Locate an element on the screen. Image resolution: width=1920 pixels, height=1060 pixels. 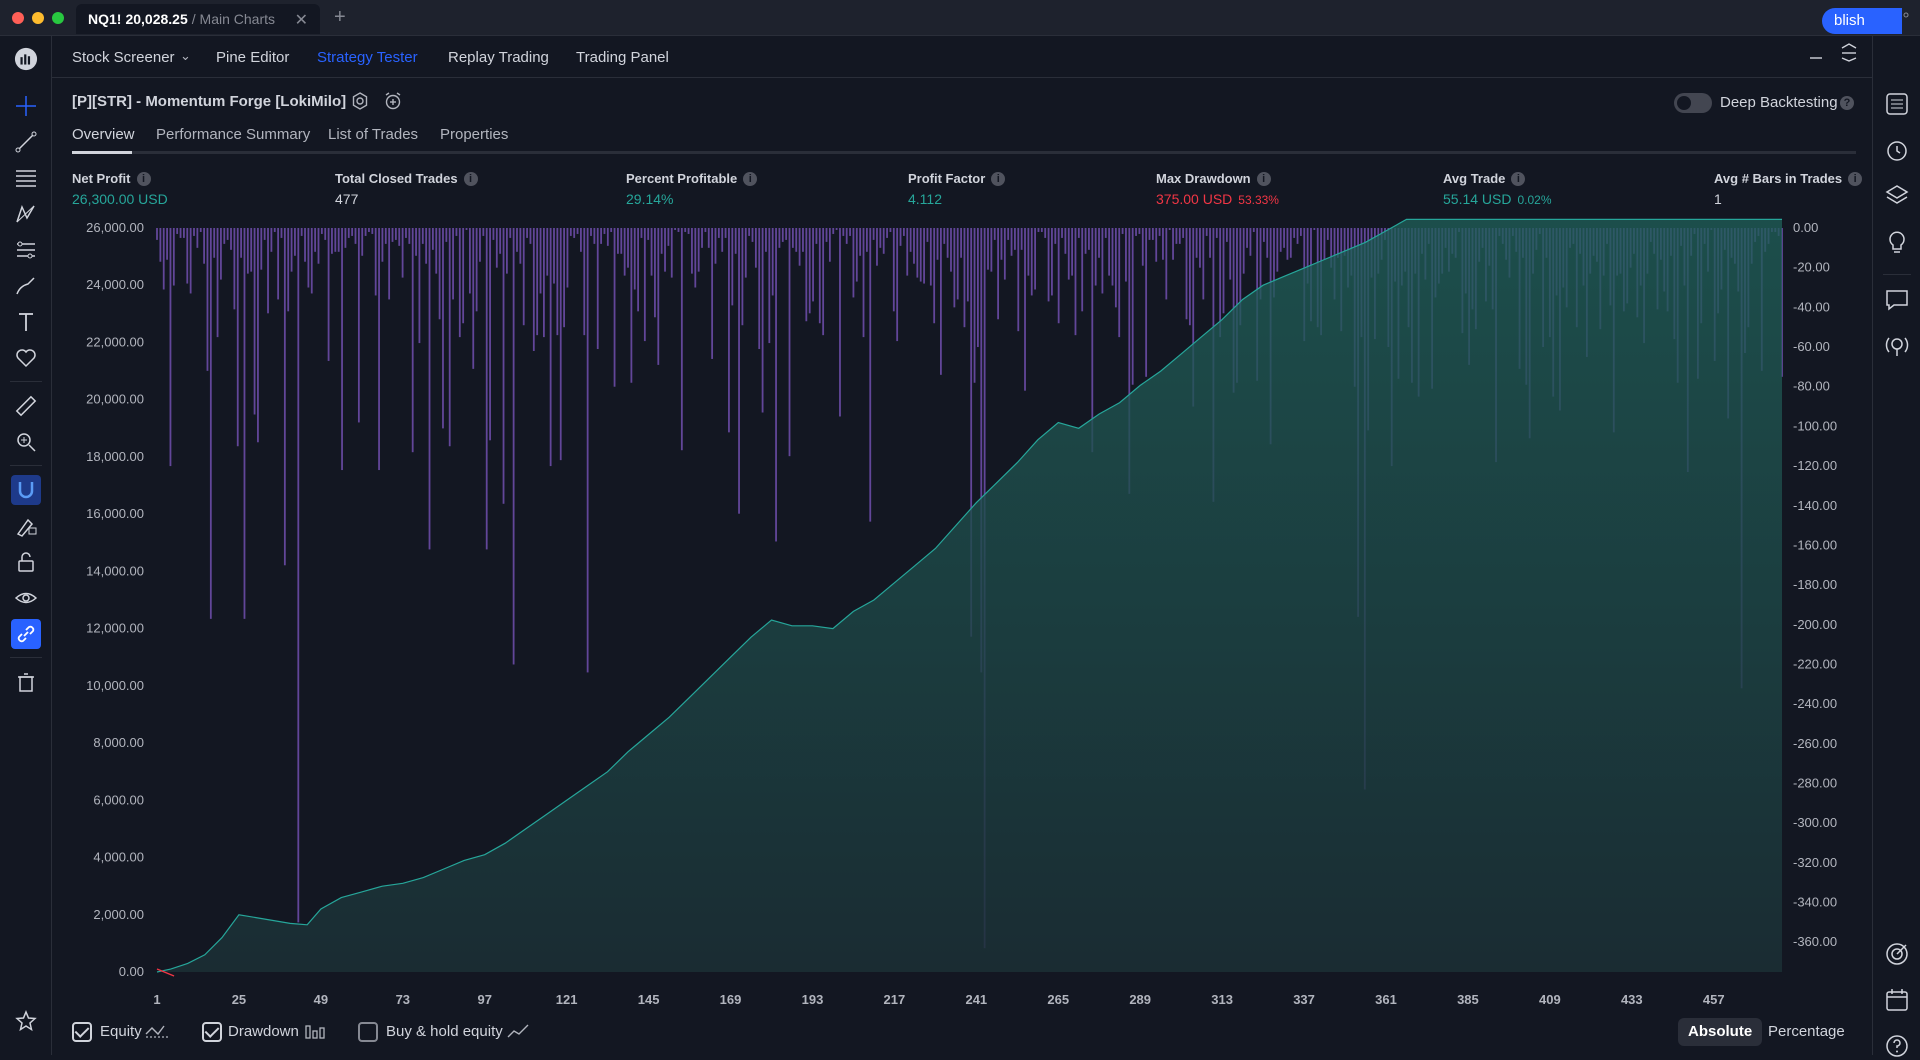
absolute-toggle: Absolute is located at coordinates (1720, 1032).